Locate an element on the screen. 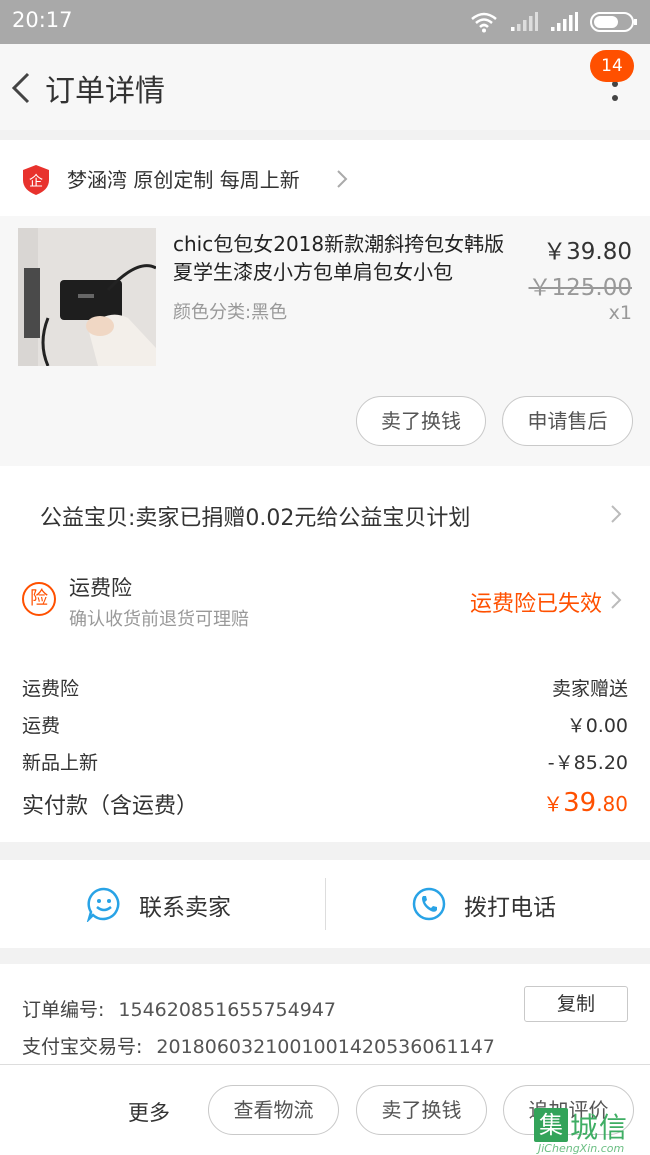  product-title: chic包包女2018新款潮斜挎包女韩版夏学生漆皮小方包单肩包女小包 is located at coordinates (339, 258).